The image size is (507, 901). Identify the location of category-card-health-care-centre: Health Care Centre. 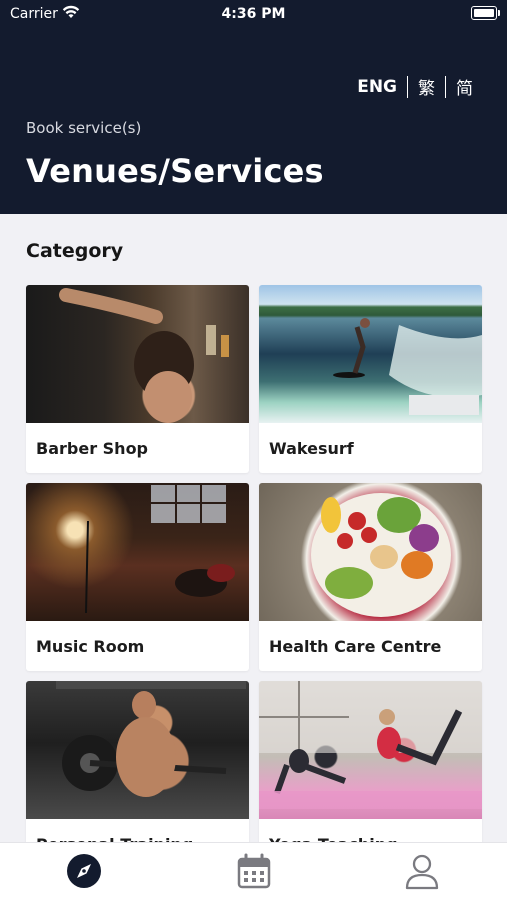
(370, 577).